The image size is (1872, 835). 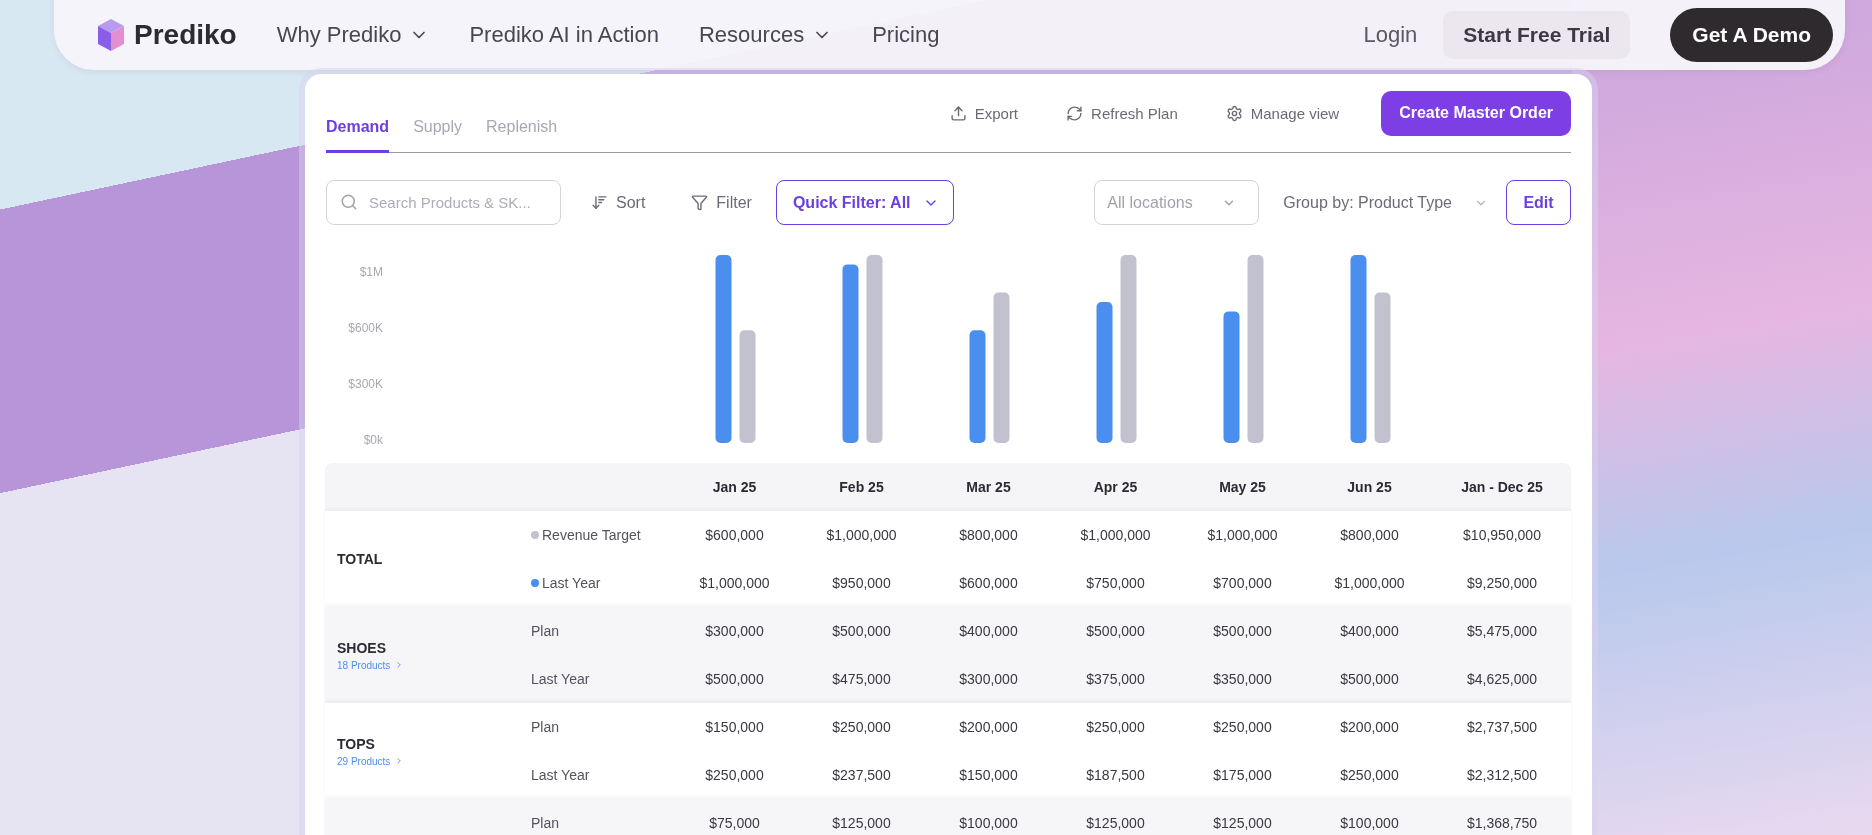 I want to click on row-label: Revenue Target, so click(x=591, y=535).